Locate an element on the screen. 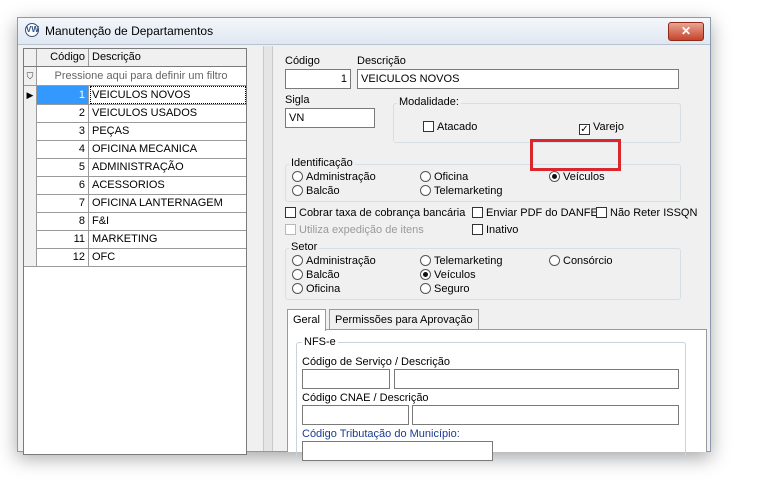 The width and height of the screenshot is (757, 500). cell-codigo: 11 is located at coordinates (63, 239).